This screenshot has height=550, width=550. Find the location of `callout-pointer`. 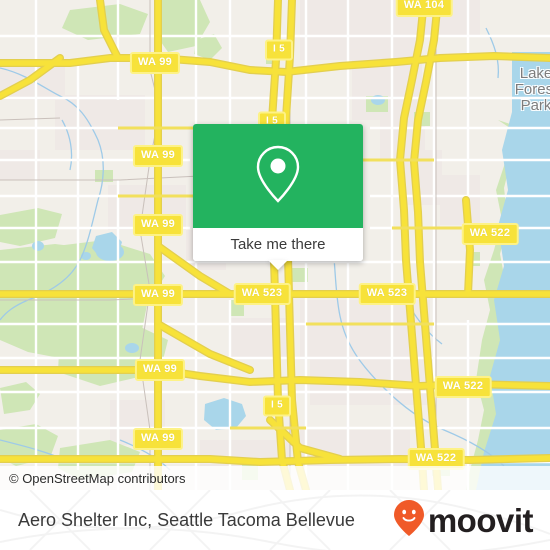

callout-pointer is located at coordinates (278, 265).